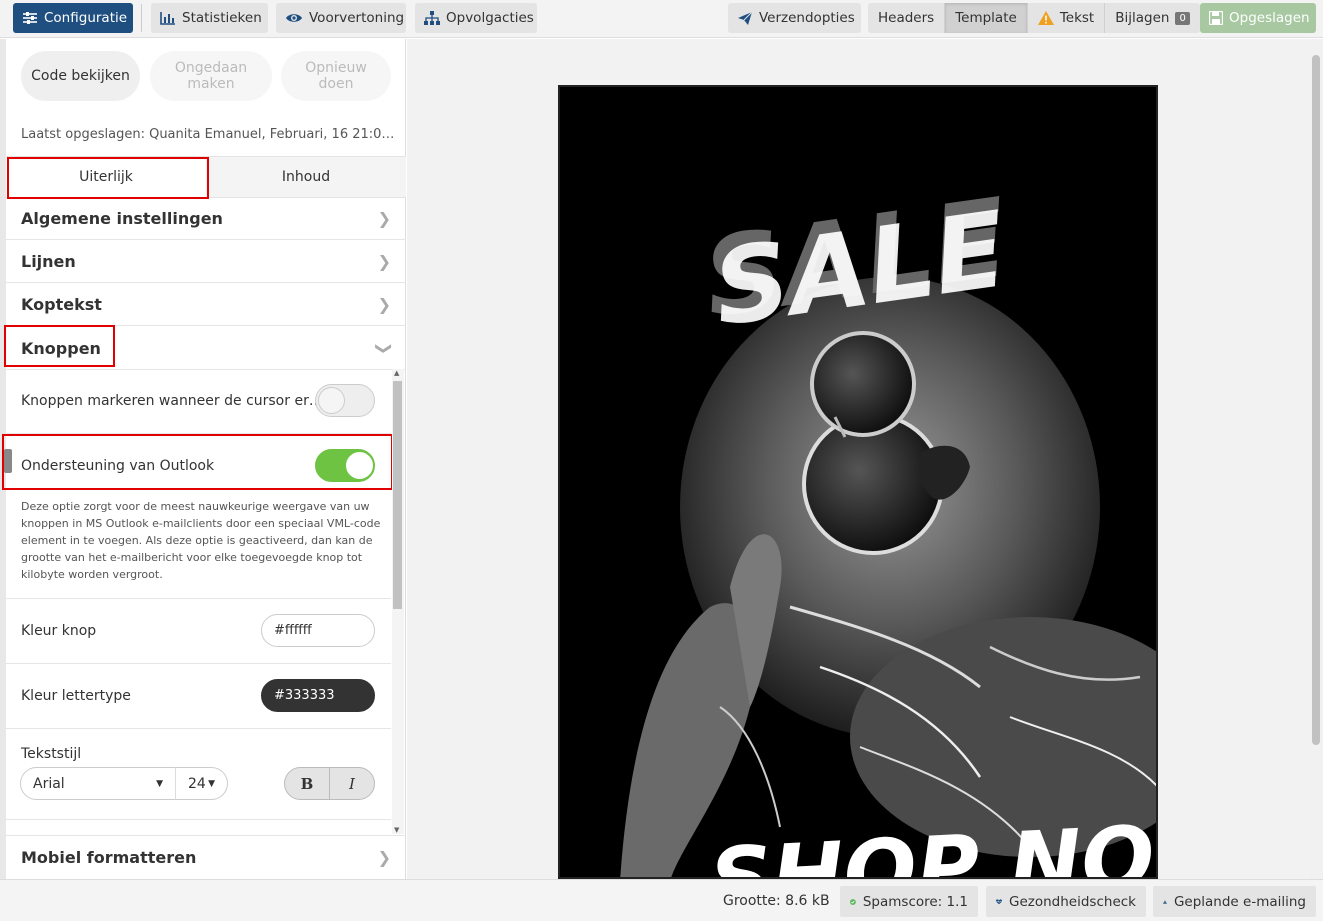 This screenshot has width=1323, height=921. Describe the element at coordinates (745, 18) in the screenshot. I see `paper-plane-icon` at that location.